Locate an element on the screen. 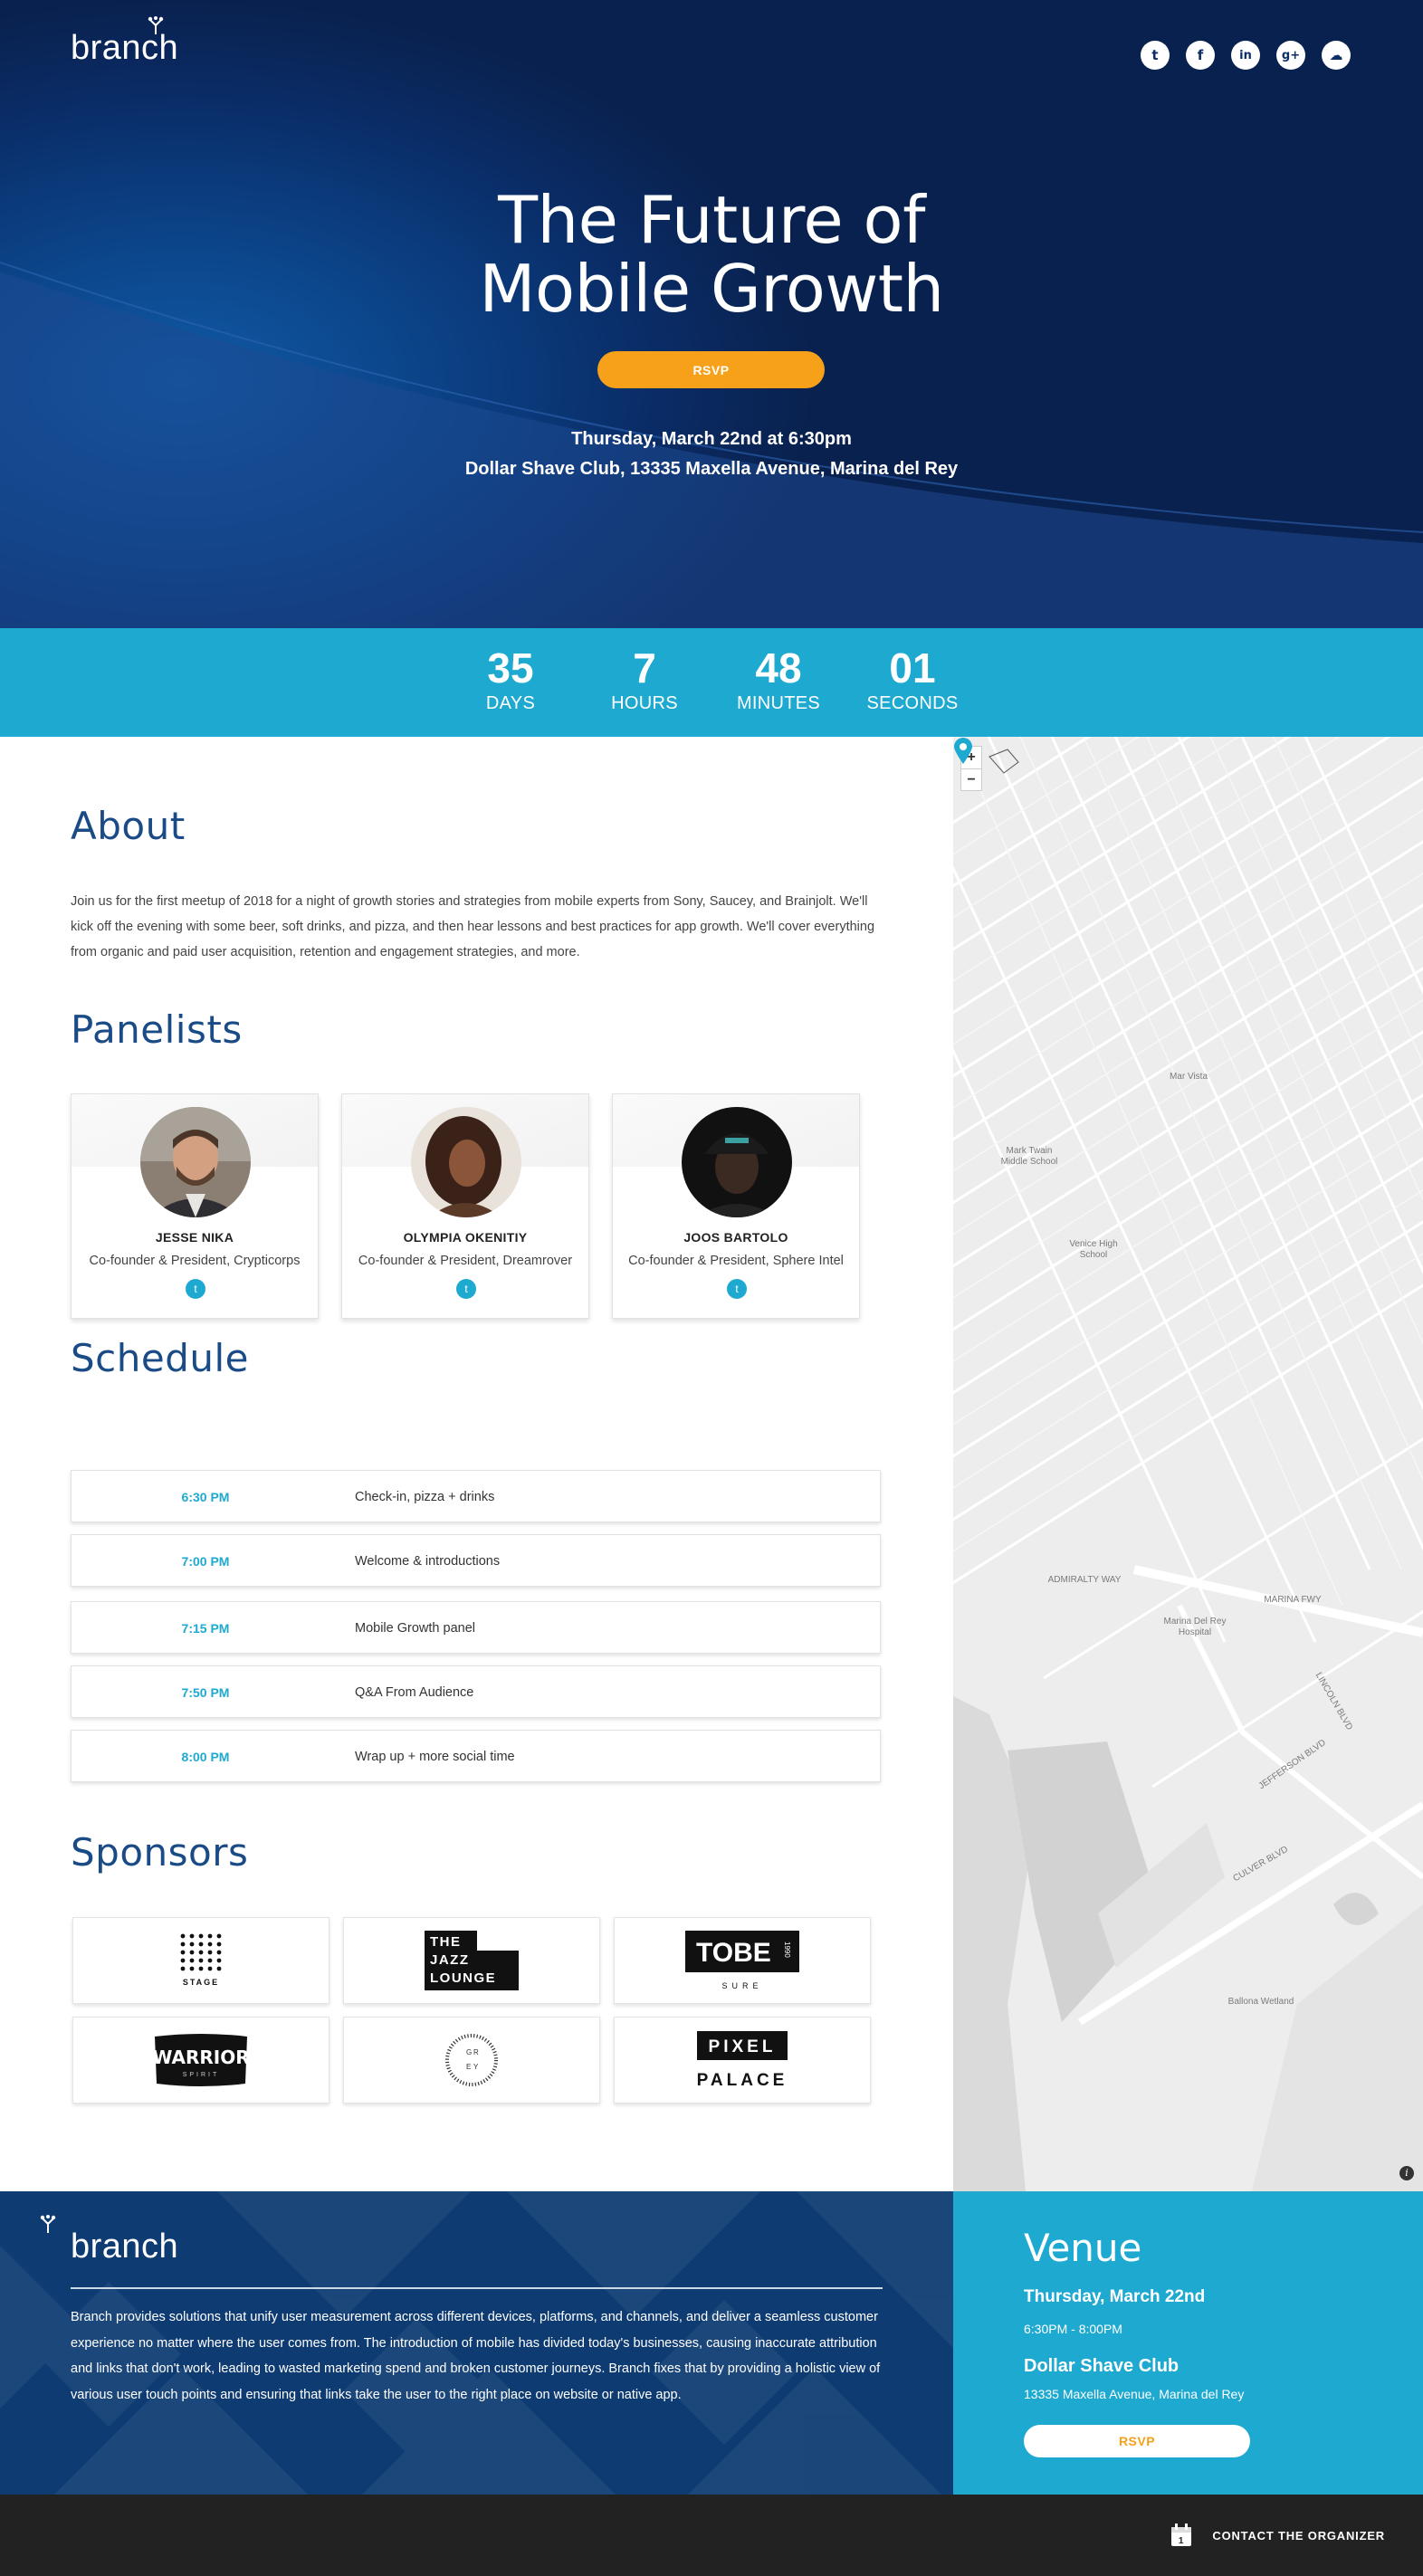 The width and height of the screenshot is (1423, 2576). map-label-mark-twain: Mark Twain Middle School is located at coordinates (1029, 1157).